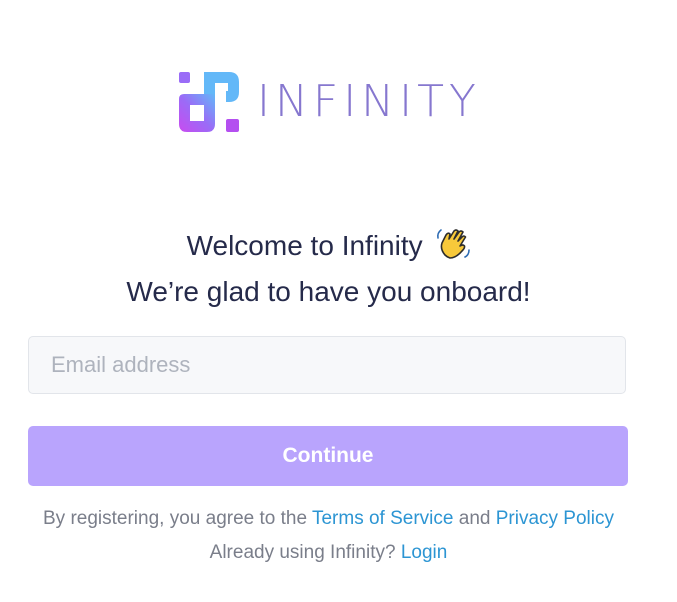 This screenshot has width=677, height=602. Describe the element at coordinates (175, 518) in the screenshot. I see `terms-prefix: By registering, you agree to the` at that location.